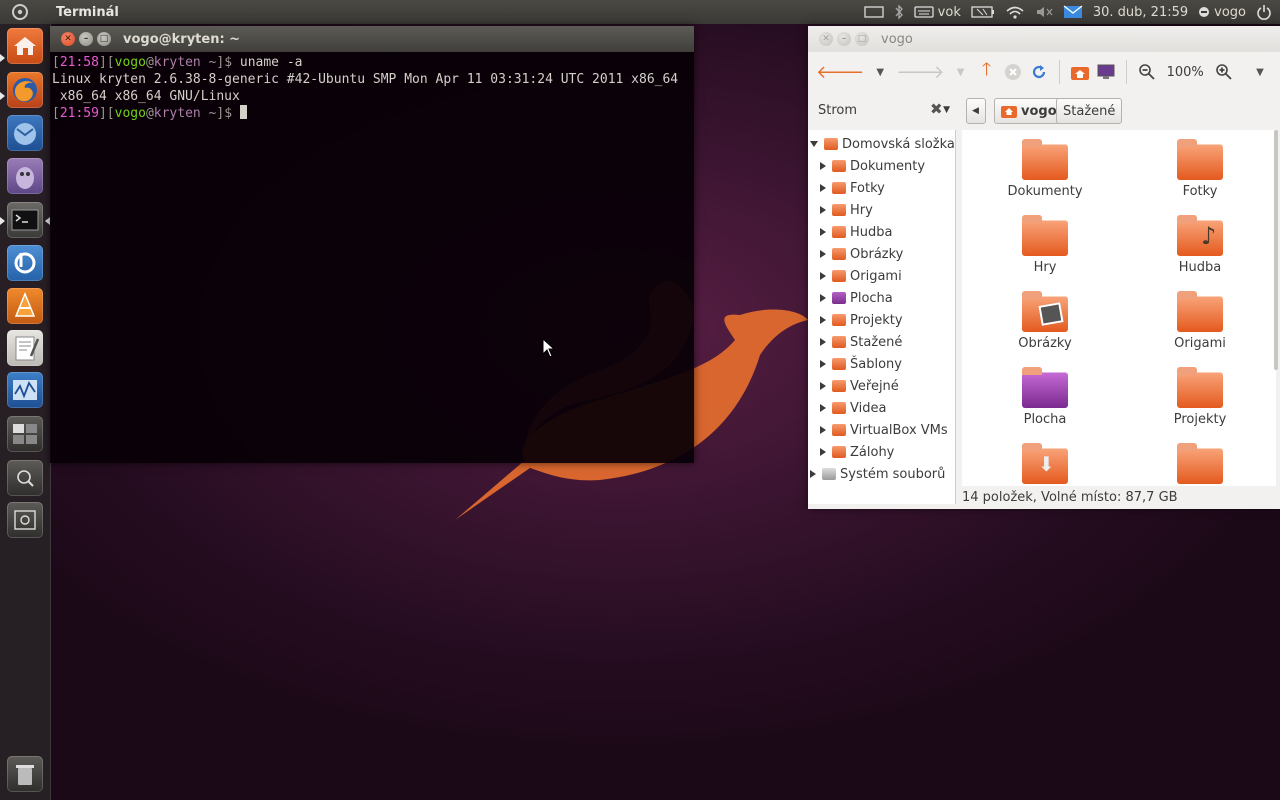  I want to click on terminal-titlebar: ✕ – □ vogo@kryten: ~, so click(372, 39).